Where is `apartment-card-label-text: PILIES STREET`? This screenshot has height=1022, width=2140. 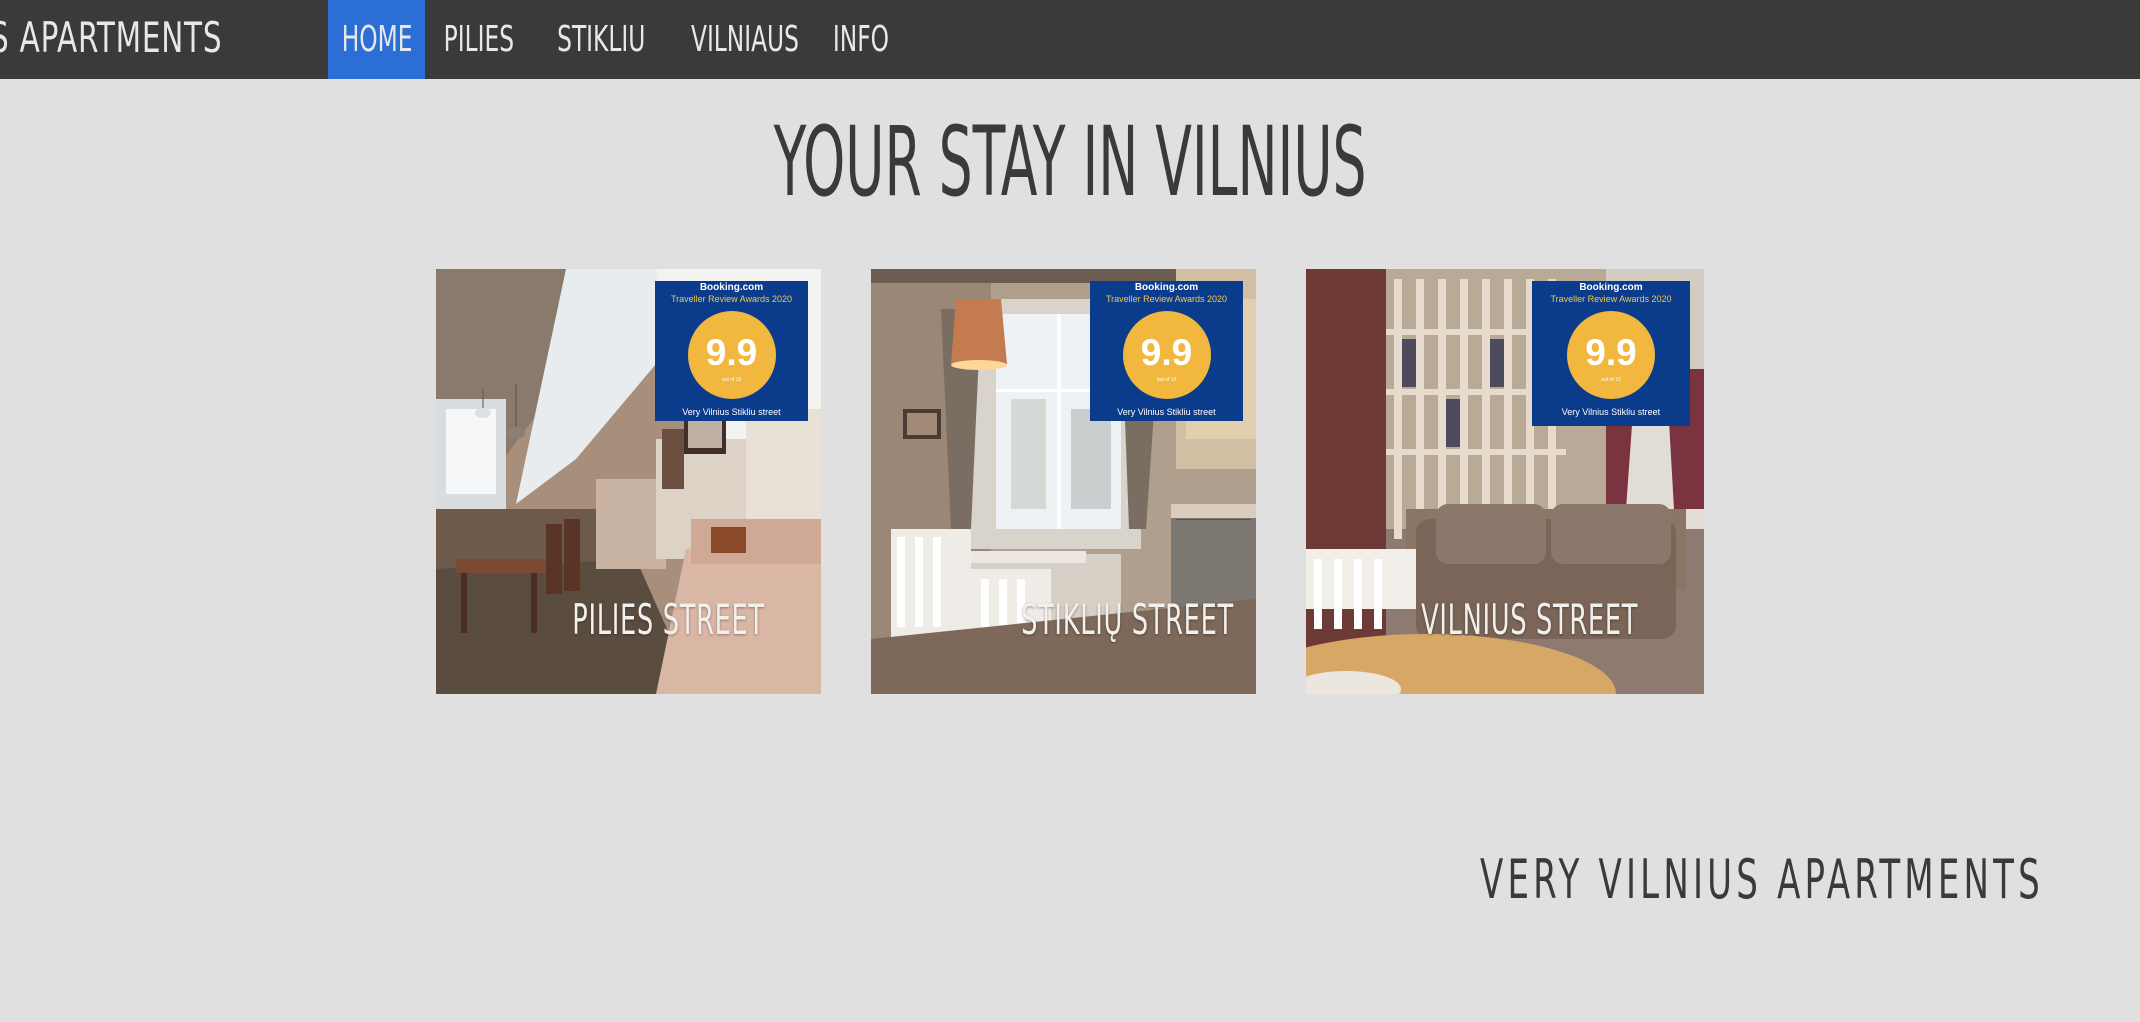
apartment-card-label-text: PILIES STREET is located at coordinates (668, 619).